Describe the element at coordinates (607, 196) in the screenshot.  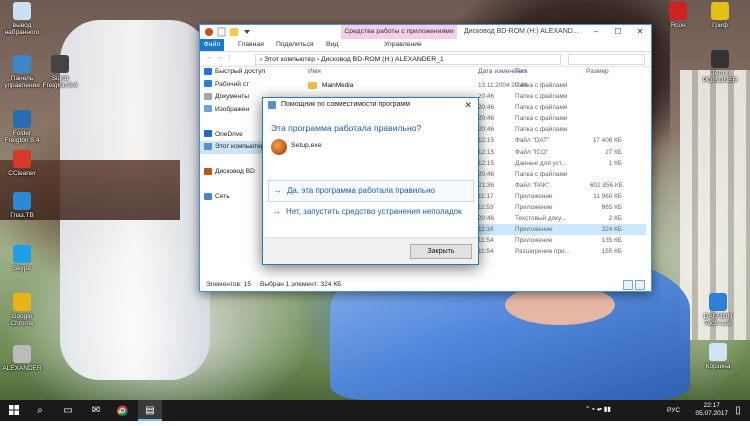
I see `file-size: 11 960 КБ` at that location.